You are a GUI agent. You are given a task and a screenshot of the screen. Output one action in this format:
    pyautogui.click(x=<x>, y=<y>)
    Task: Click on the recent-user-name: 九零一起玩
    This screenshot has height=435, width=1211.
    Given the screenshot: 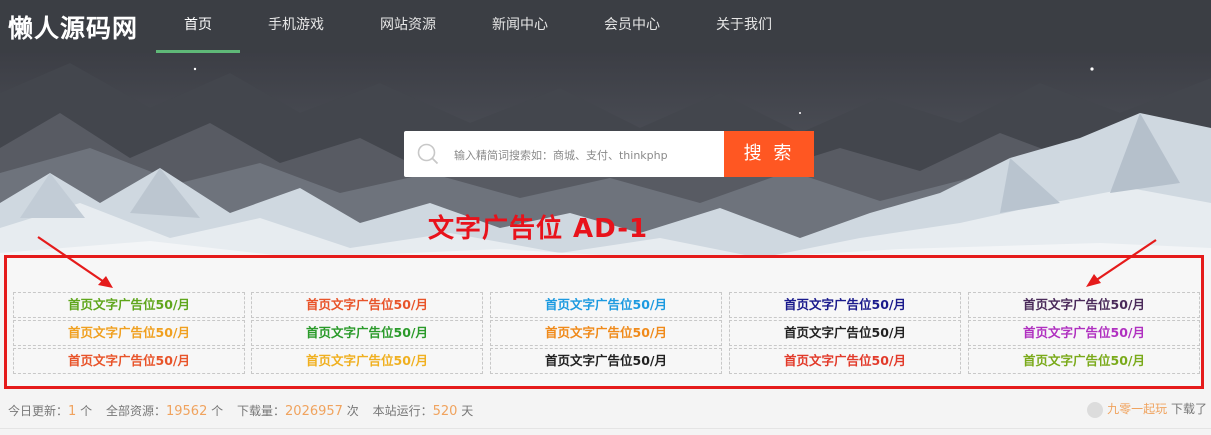 What is the action you would take?
    pyautogui.click(x=1137, y=409)
    